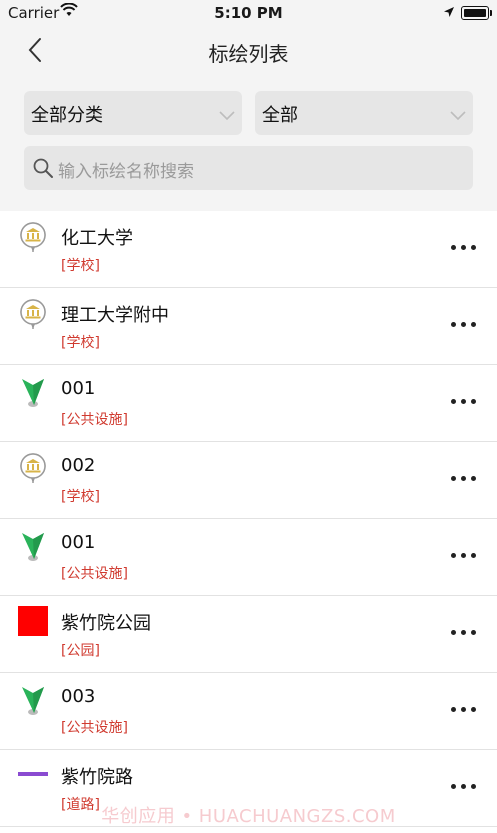 The image size is (497, 833). Describe the element at coordinates (97, 238) in the screenshot. I see `item-name: 化工大学` at that location.